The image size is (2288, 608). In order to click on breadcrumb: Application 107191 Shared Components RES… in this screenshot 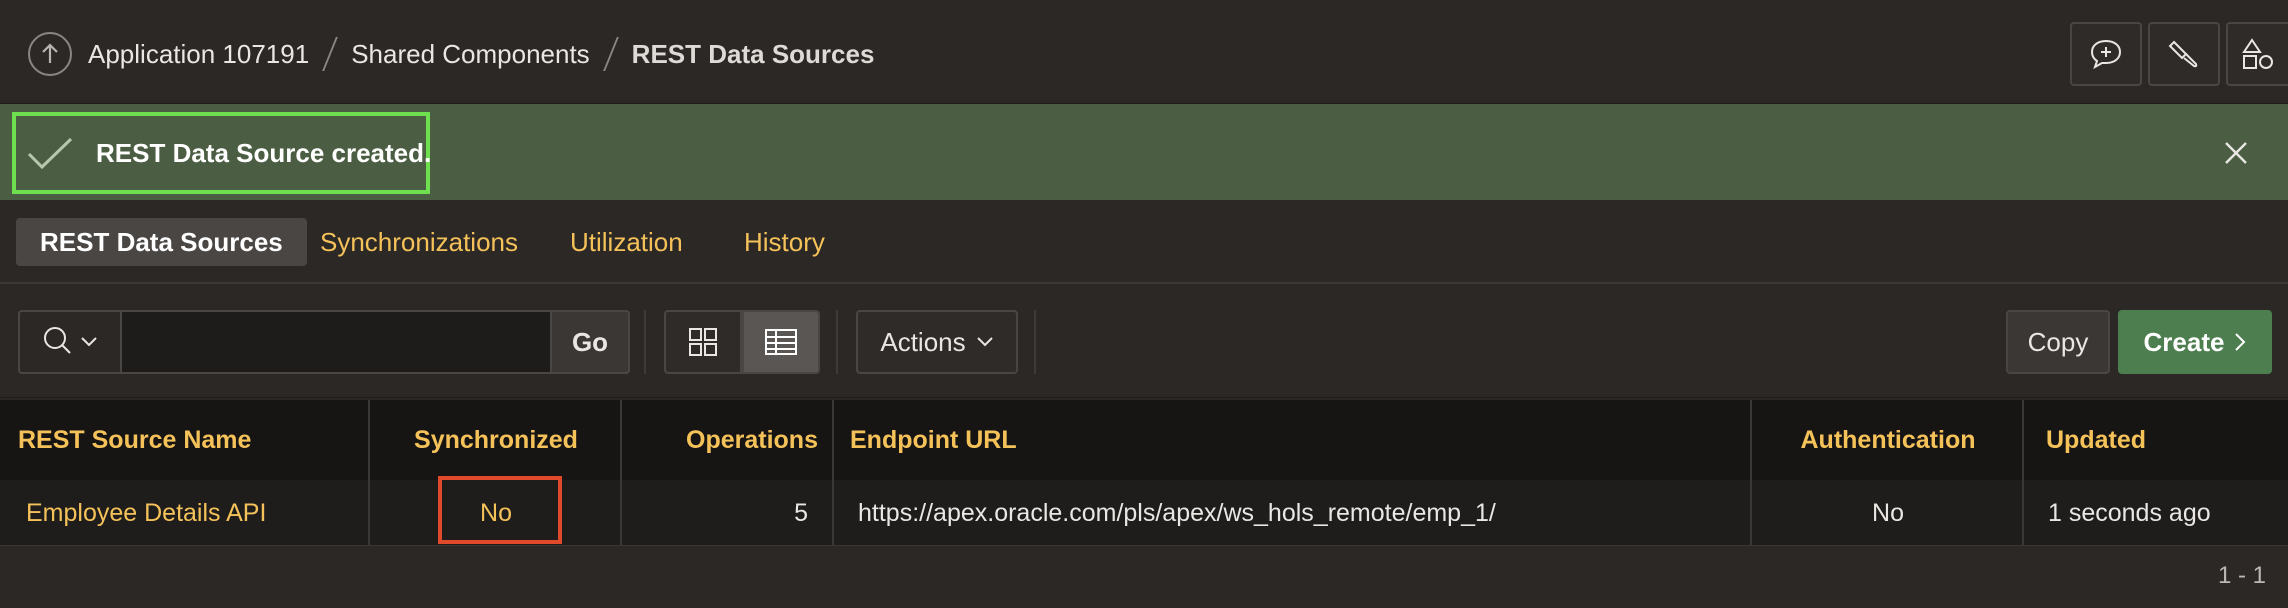, I will do `click(481, 54)`.